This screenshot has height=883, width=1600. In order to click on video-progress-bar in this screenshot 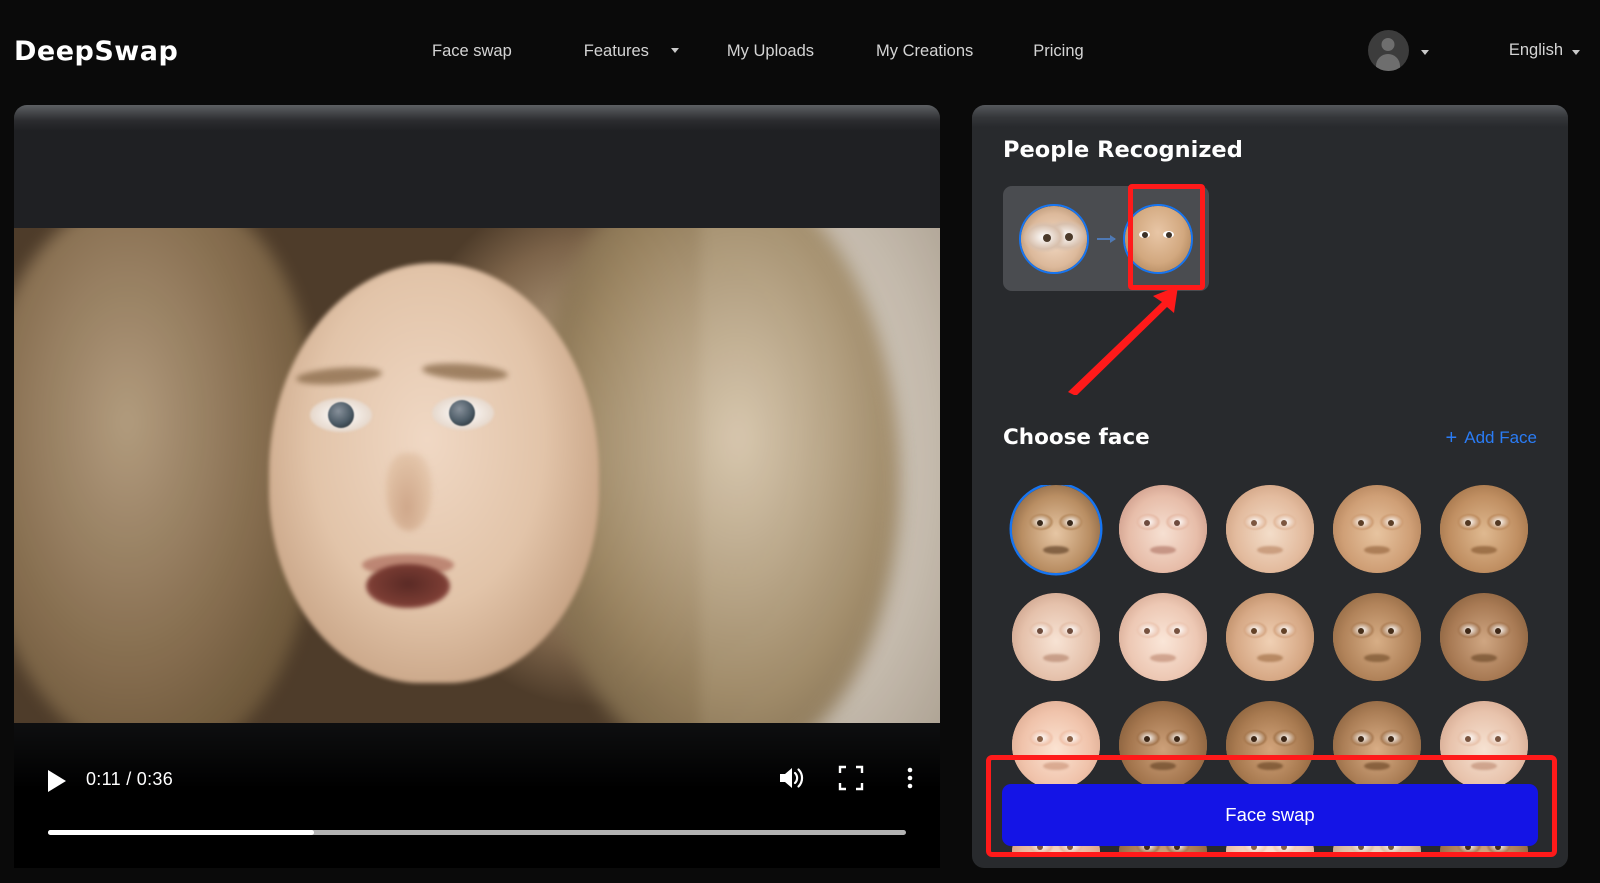, I will do `click(477, 832)`.